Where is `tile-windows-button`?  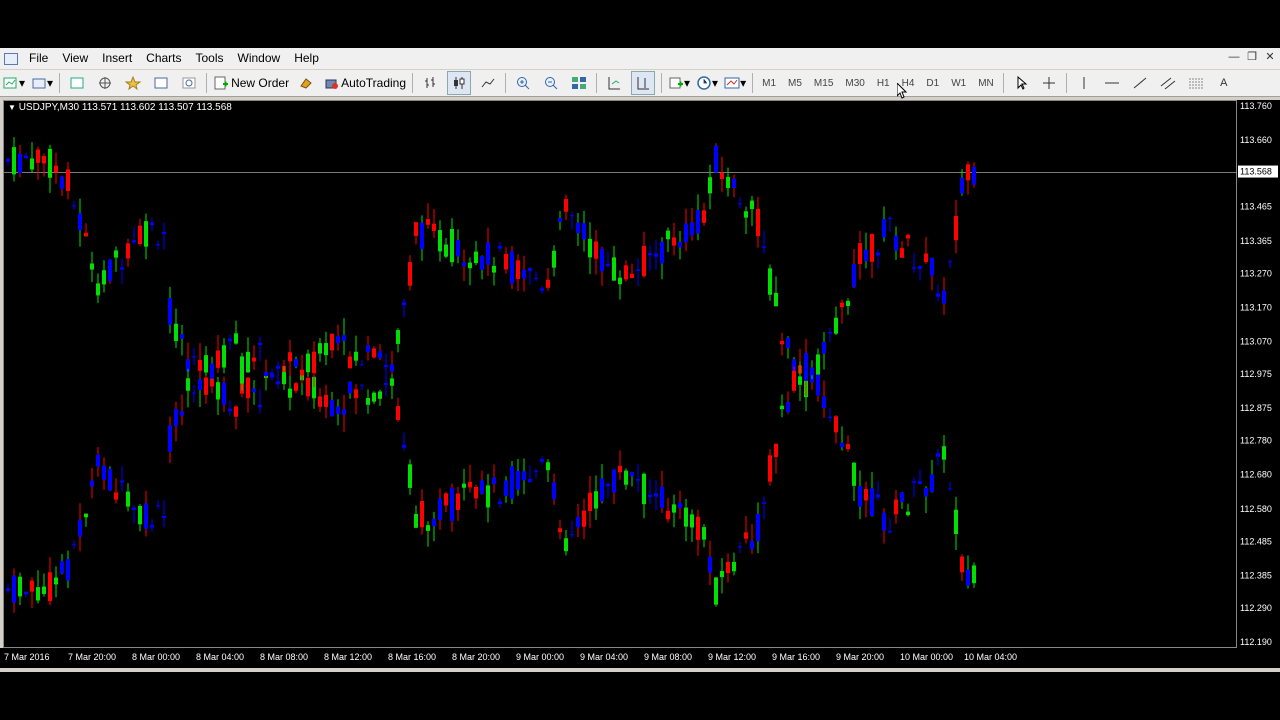
tile-windows-button is located at coordinates (579, 83).